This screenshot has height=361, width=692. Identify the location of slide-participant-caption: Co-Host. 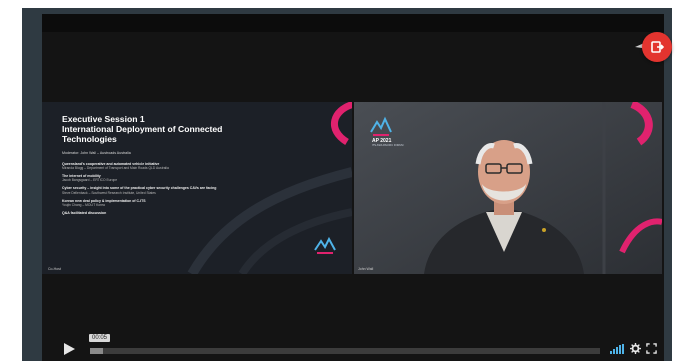
(54, 269).